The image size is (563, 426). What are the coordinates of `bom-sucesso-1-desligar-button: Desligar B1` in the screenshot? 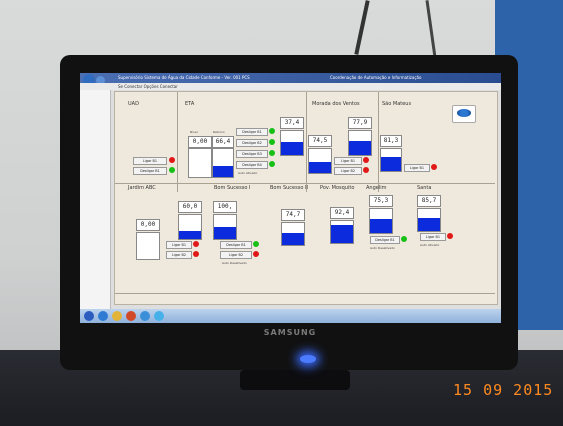 It's located at (236, 245).